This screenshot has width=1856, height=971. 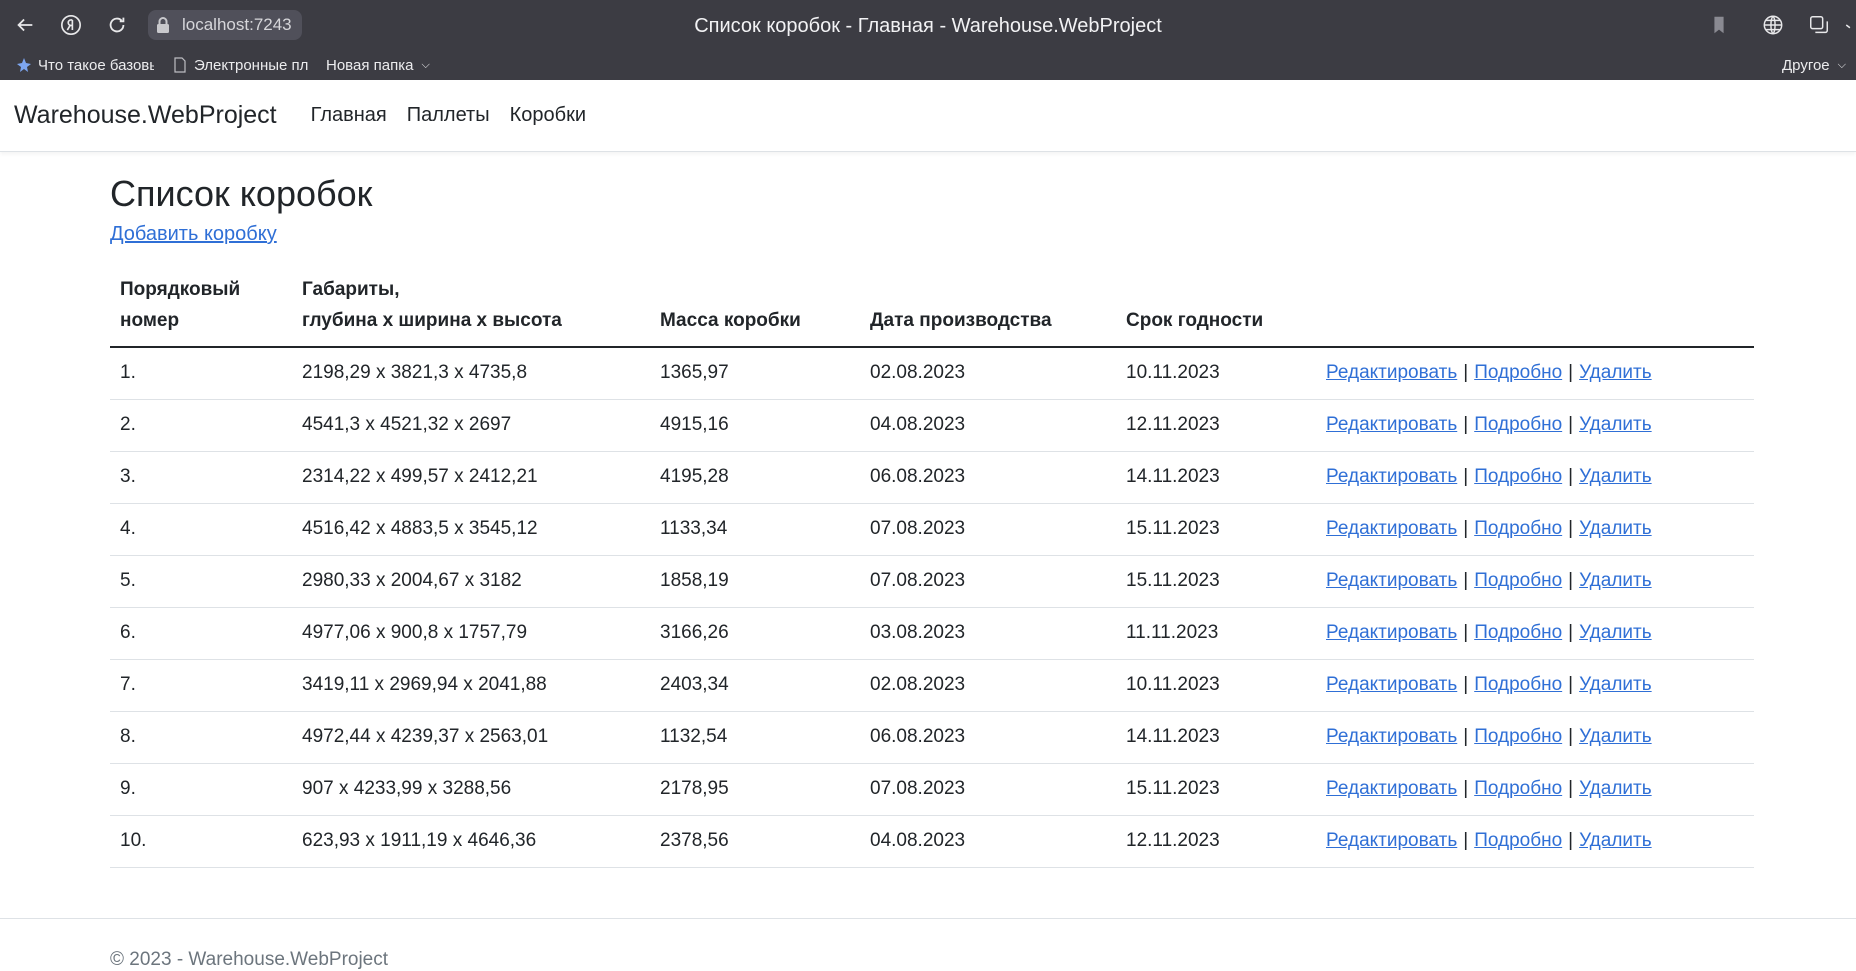 What do you see at coordinates (145, 115) in the screenshot?
I see `brand-link: Warehouse.WebProject` at bounding box center [145, 115].